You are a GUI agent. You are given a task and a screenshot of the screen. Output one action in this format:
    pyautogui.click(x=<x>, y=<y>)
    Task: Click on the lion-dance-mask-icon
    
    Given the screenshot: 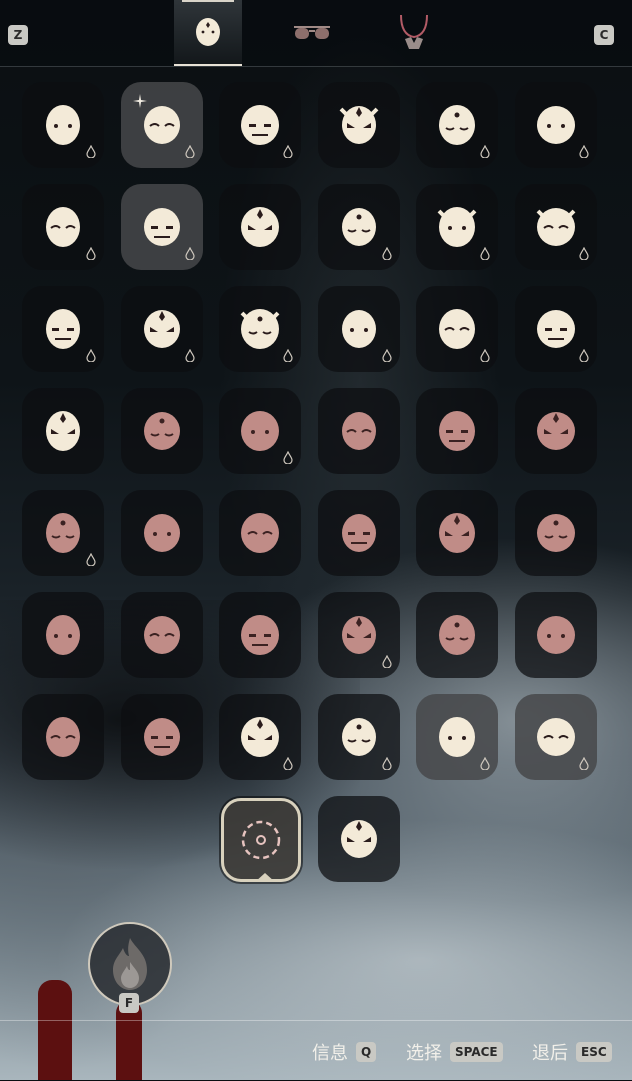 What is the action you would take?
    pyautogui.click(x=555, y=227)
    